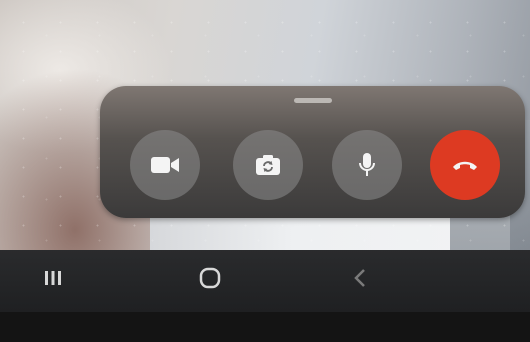  I want to click on flip-camera-icon, so click(268, 165).